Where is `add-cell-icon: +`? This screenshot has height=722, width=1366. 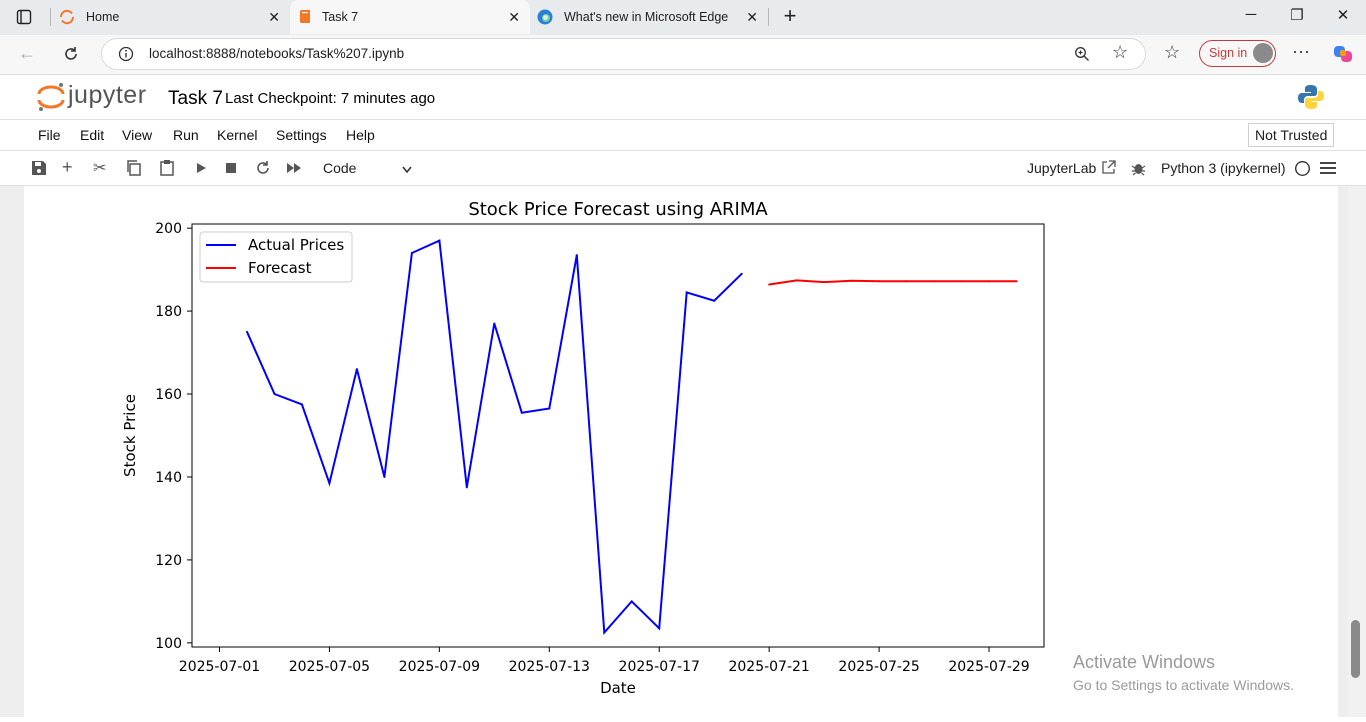 add-cell-icon: + is located at coordinates (71, 167).